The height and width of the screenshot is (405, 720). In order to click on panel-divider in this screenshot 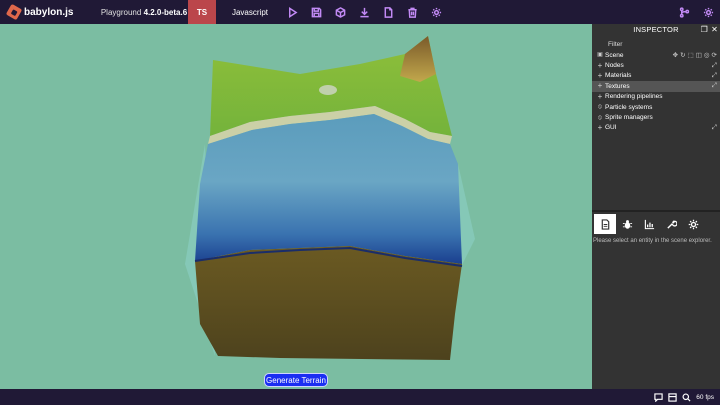, I will do `click(656, 211)`.